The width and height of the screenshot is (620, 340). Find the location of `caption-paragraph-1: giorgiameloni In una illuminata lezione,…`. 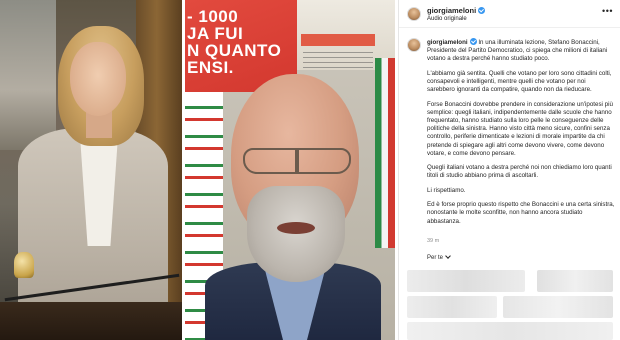

caption-paragraph-1: giorgiameloni In una illuminata lezione,… is located at coordinates (521, 51).